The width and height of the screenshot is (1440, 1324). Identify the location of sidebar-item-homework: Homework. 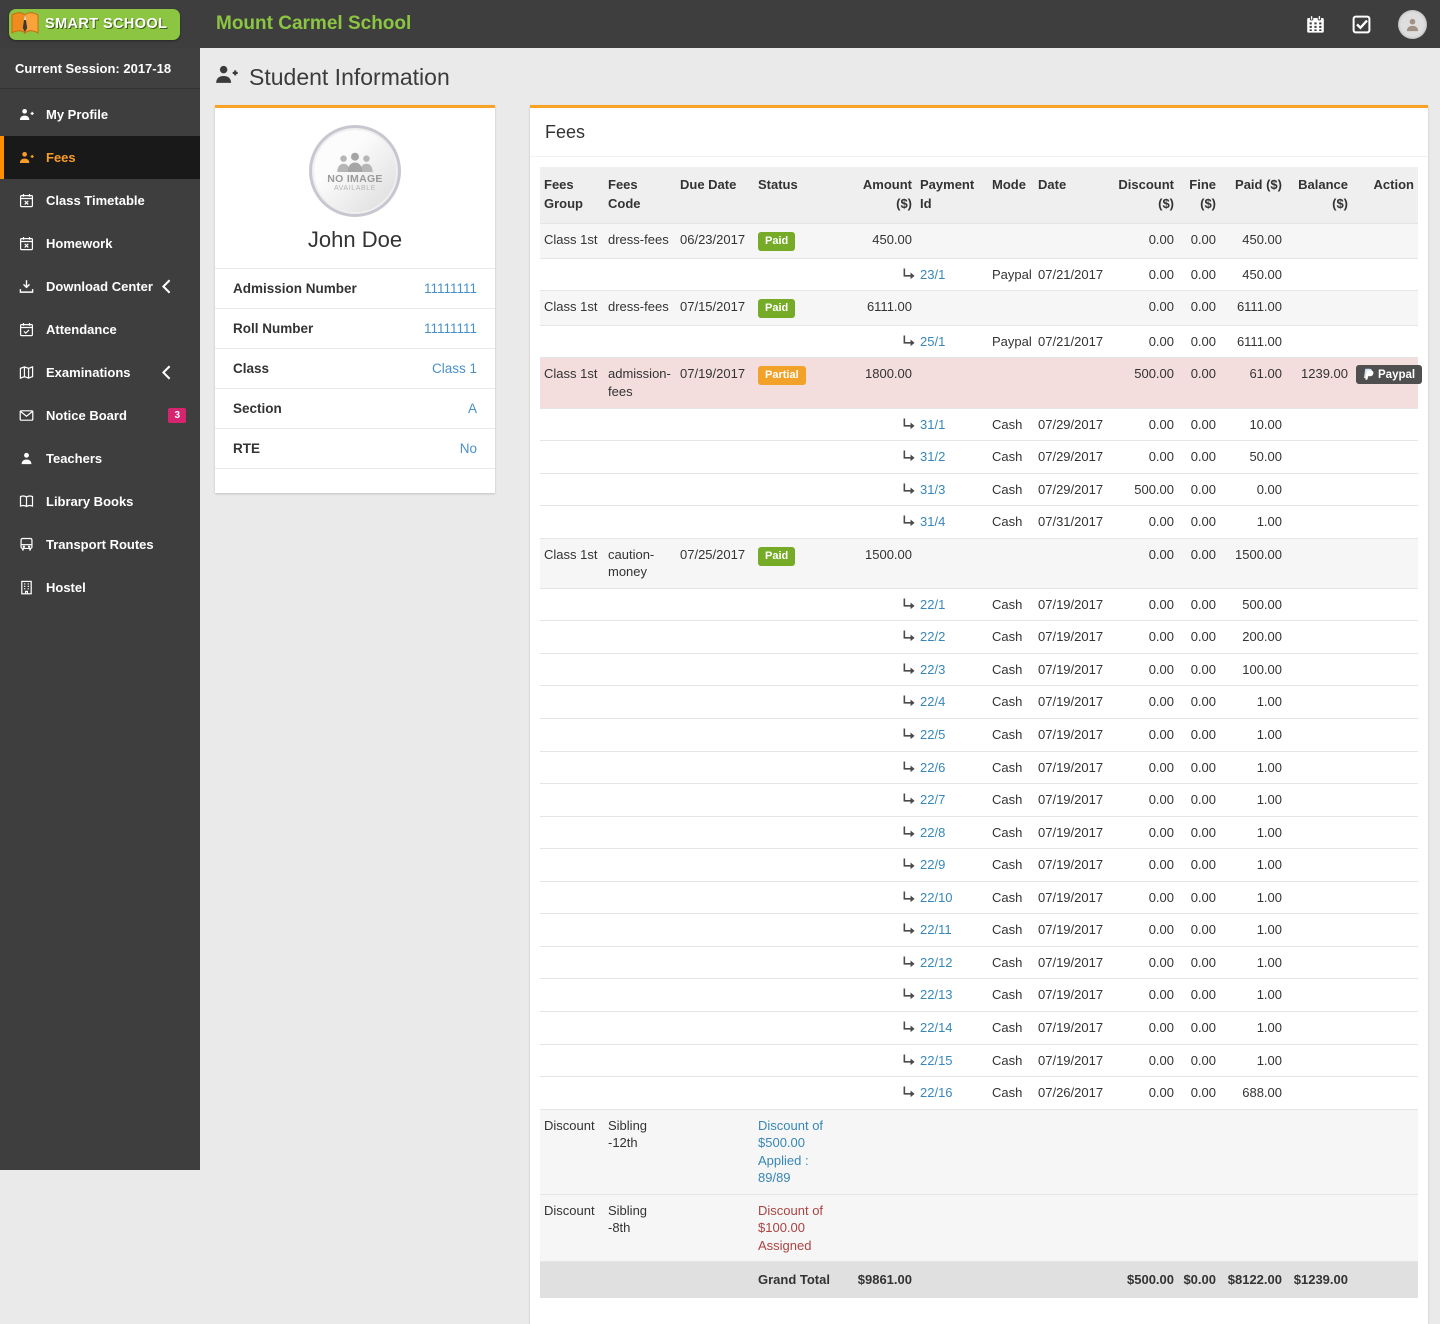
(100, 243).